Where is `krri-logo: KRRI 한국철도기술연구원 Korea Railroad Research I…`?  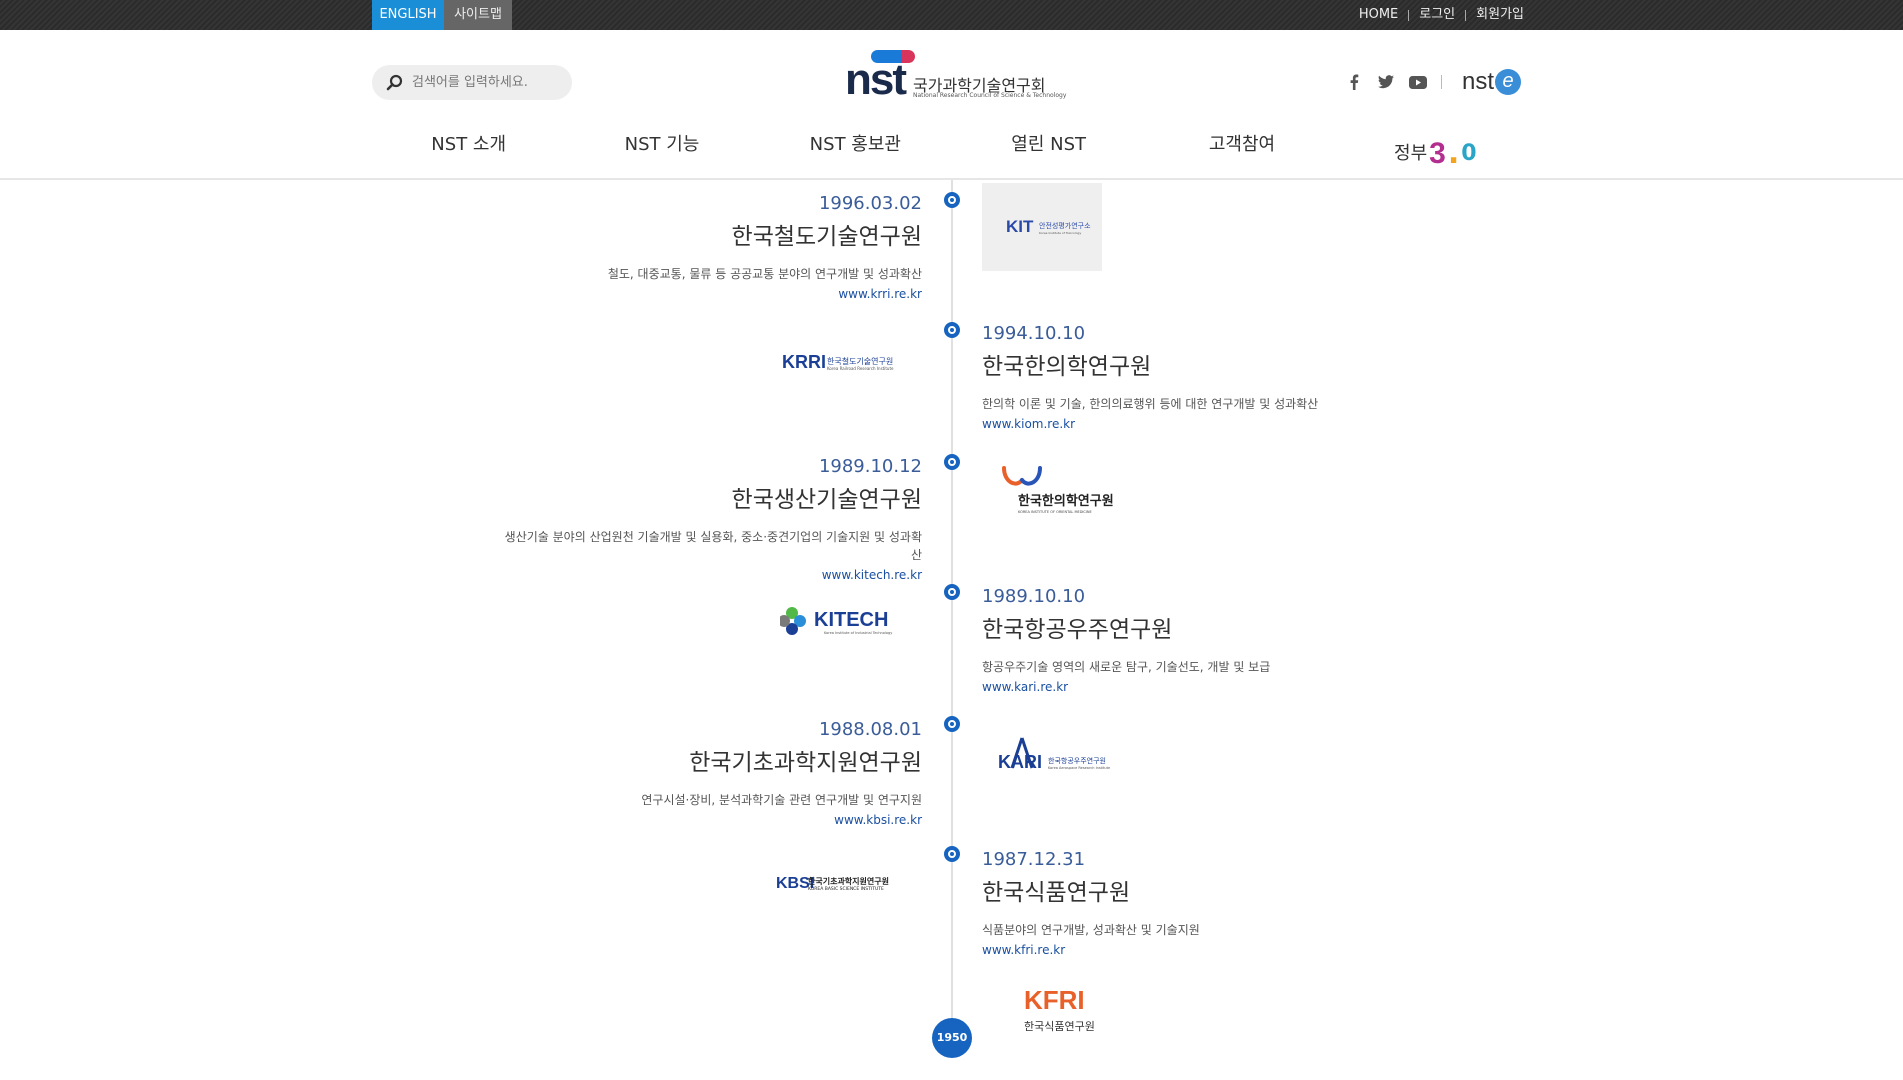 krri-logo: KRRI 한국철도기술연구원 Korea Railroad Research I… is located at coordinates (845, 363).